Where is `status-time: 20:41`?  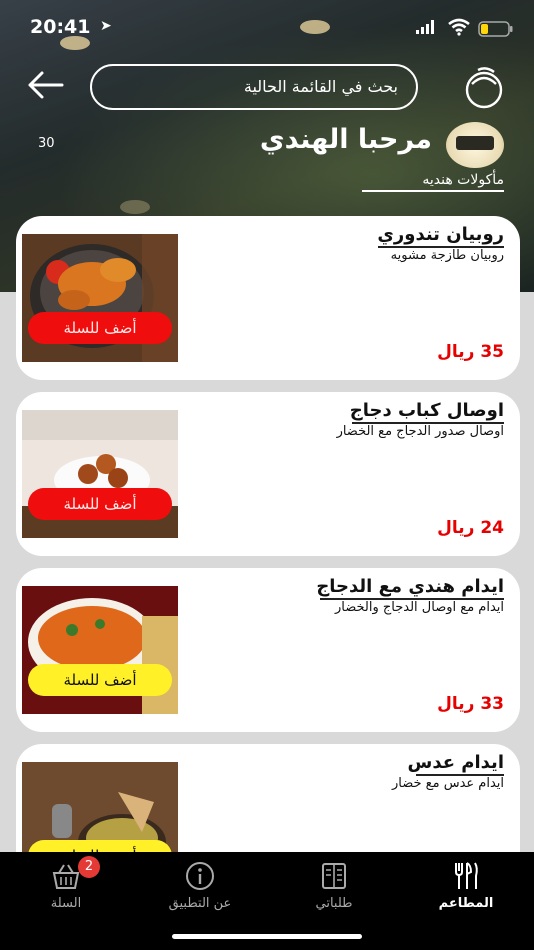 status-time: 20:41 is located at coordinates (60, 27).